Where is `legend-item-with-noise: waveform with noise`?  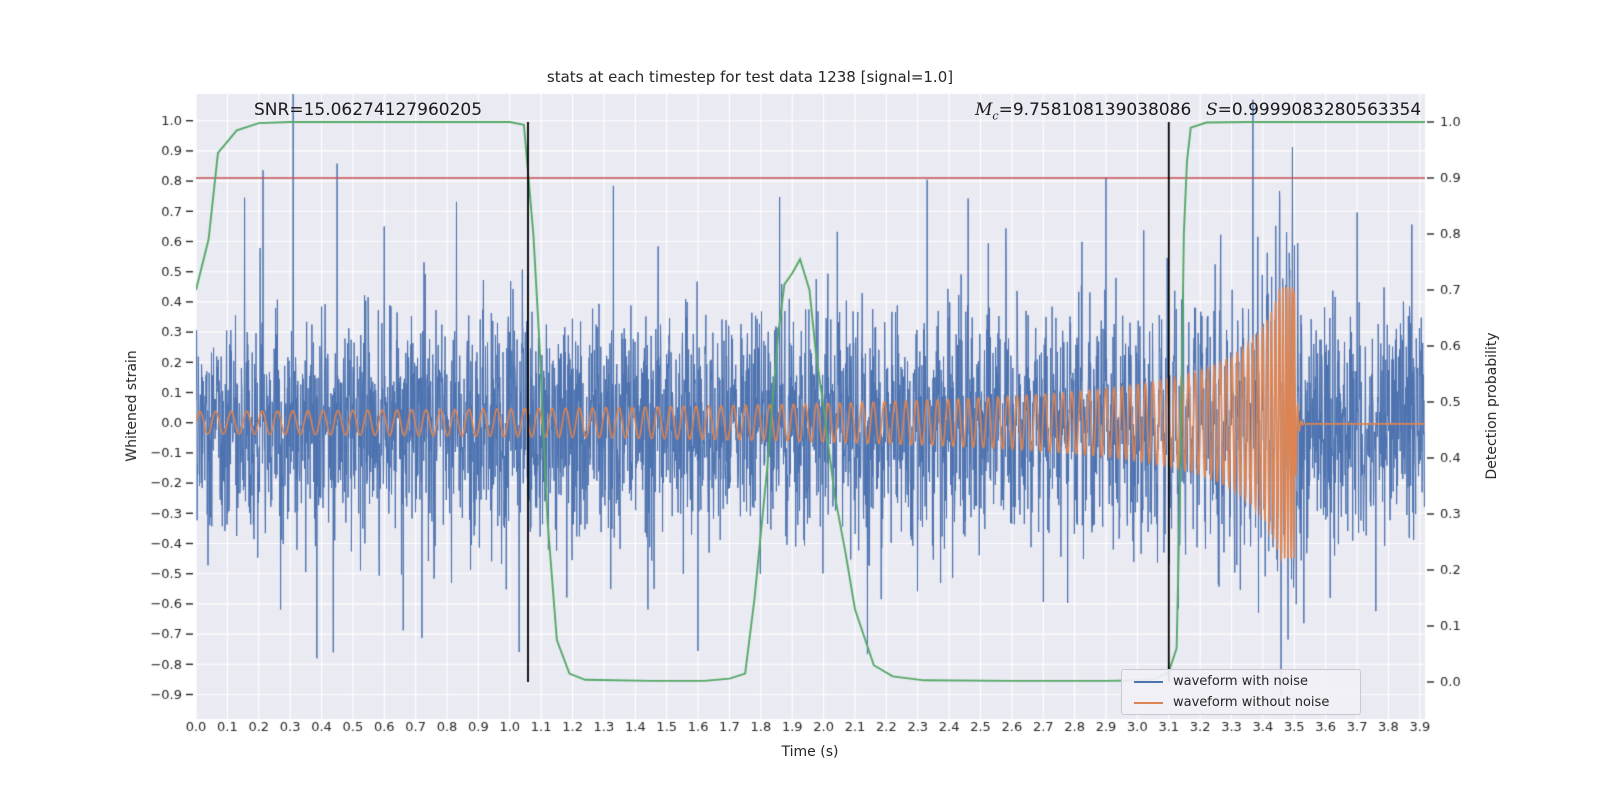 legend-item-with-noise: waveform with noise is located at coordinates (1241, 682).